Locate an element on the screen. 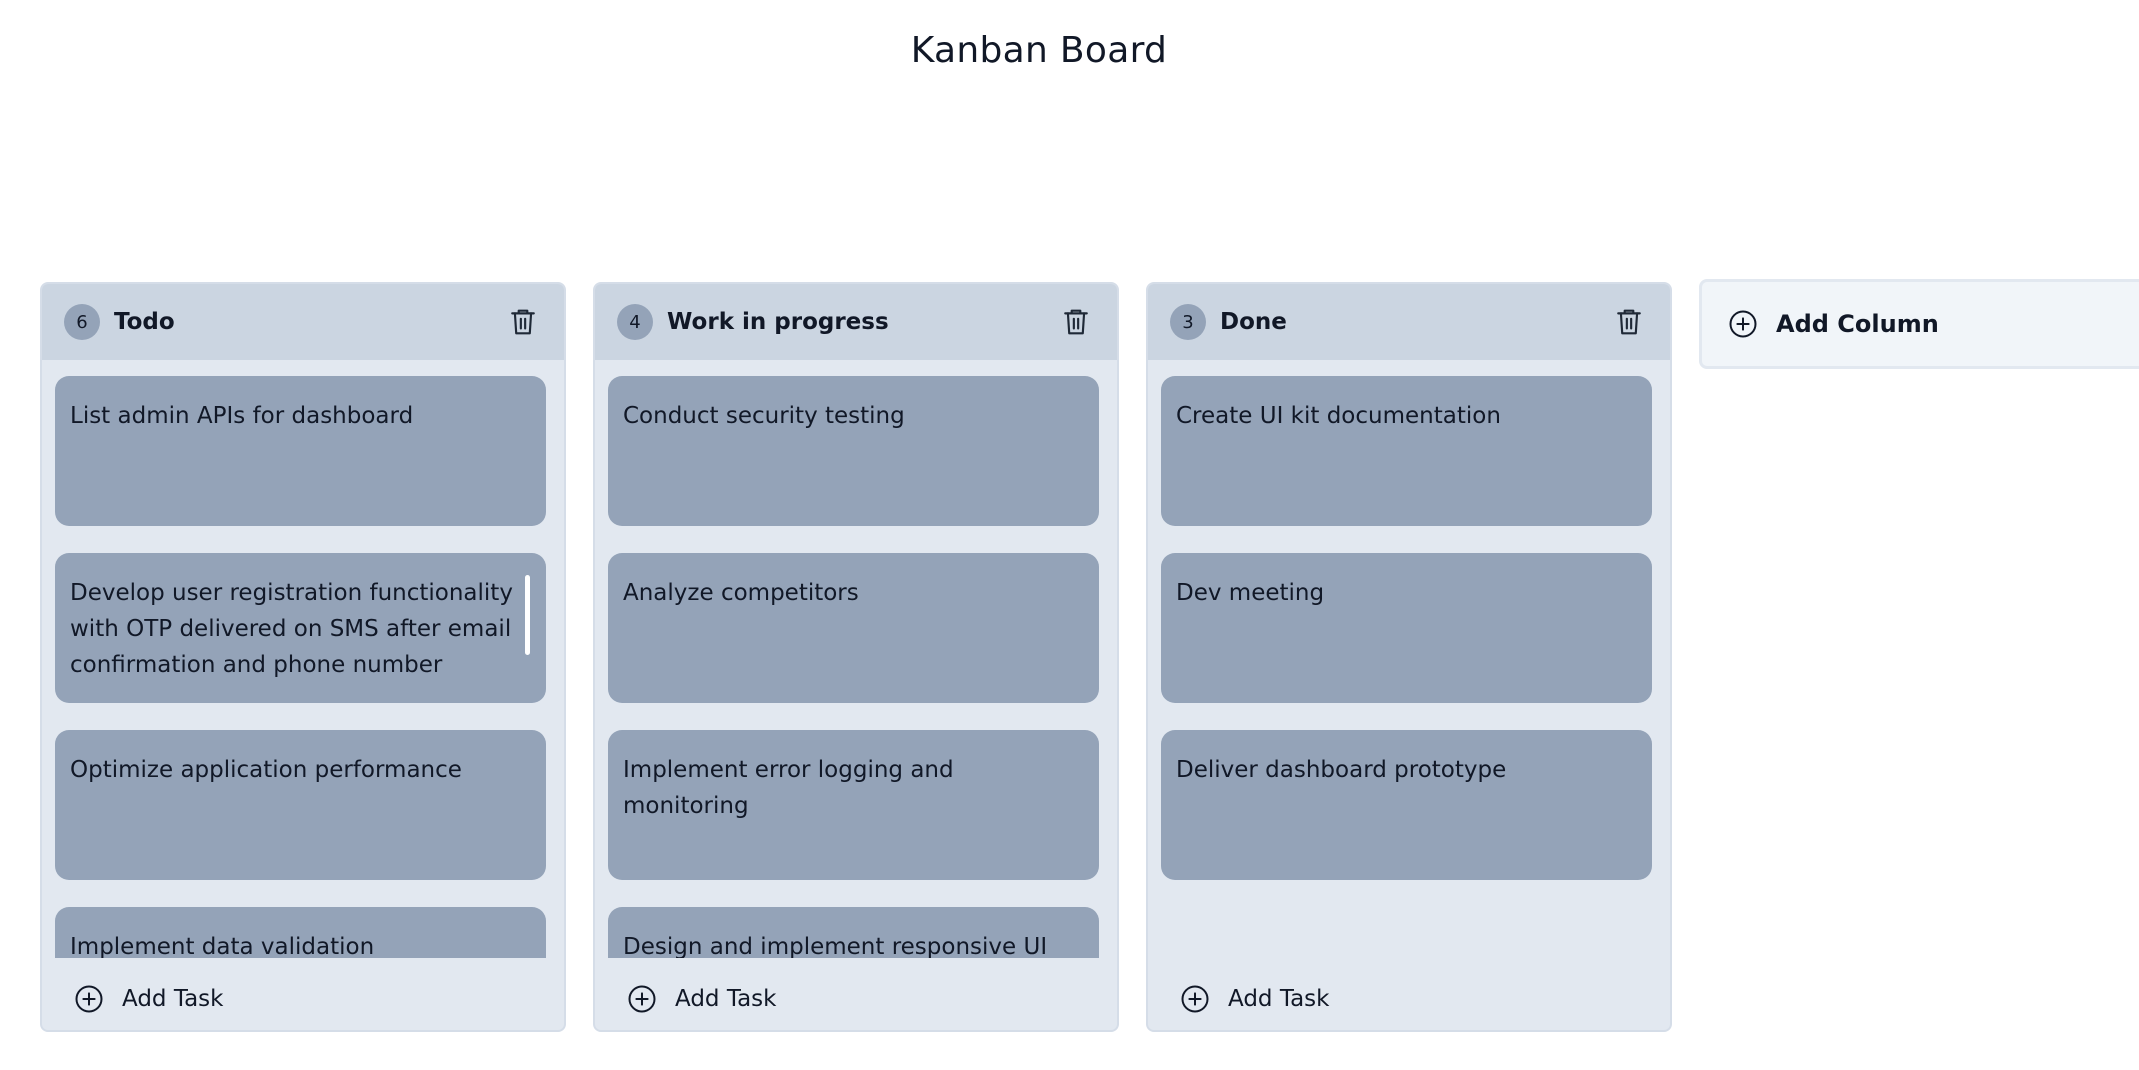 The height and width of the screenshot is (1070, 2139). task-card: Implement error logging and monitoring is located at coordinates (853, 805).